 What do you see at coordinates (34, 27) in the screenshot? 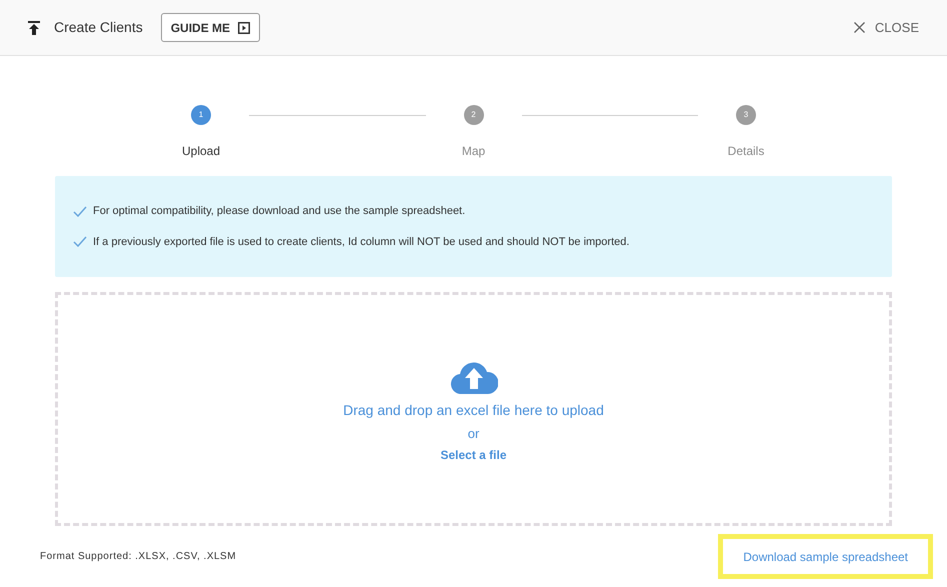
I see `upload-icon` at bounding box center [34, 27].